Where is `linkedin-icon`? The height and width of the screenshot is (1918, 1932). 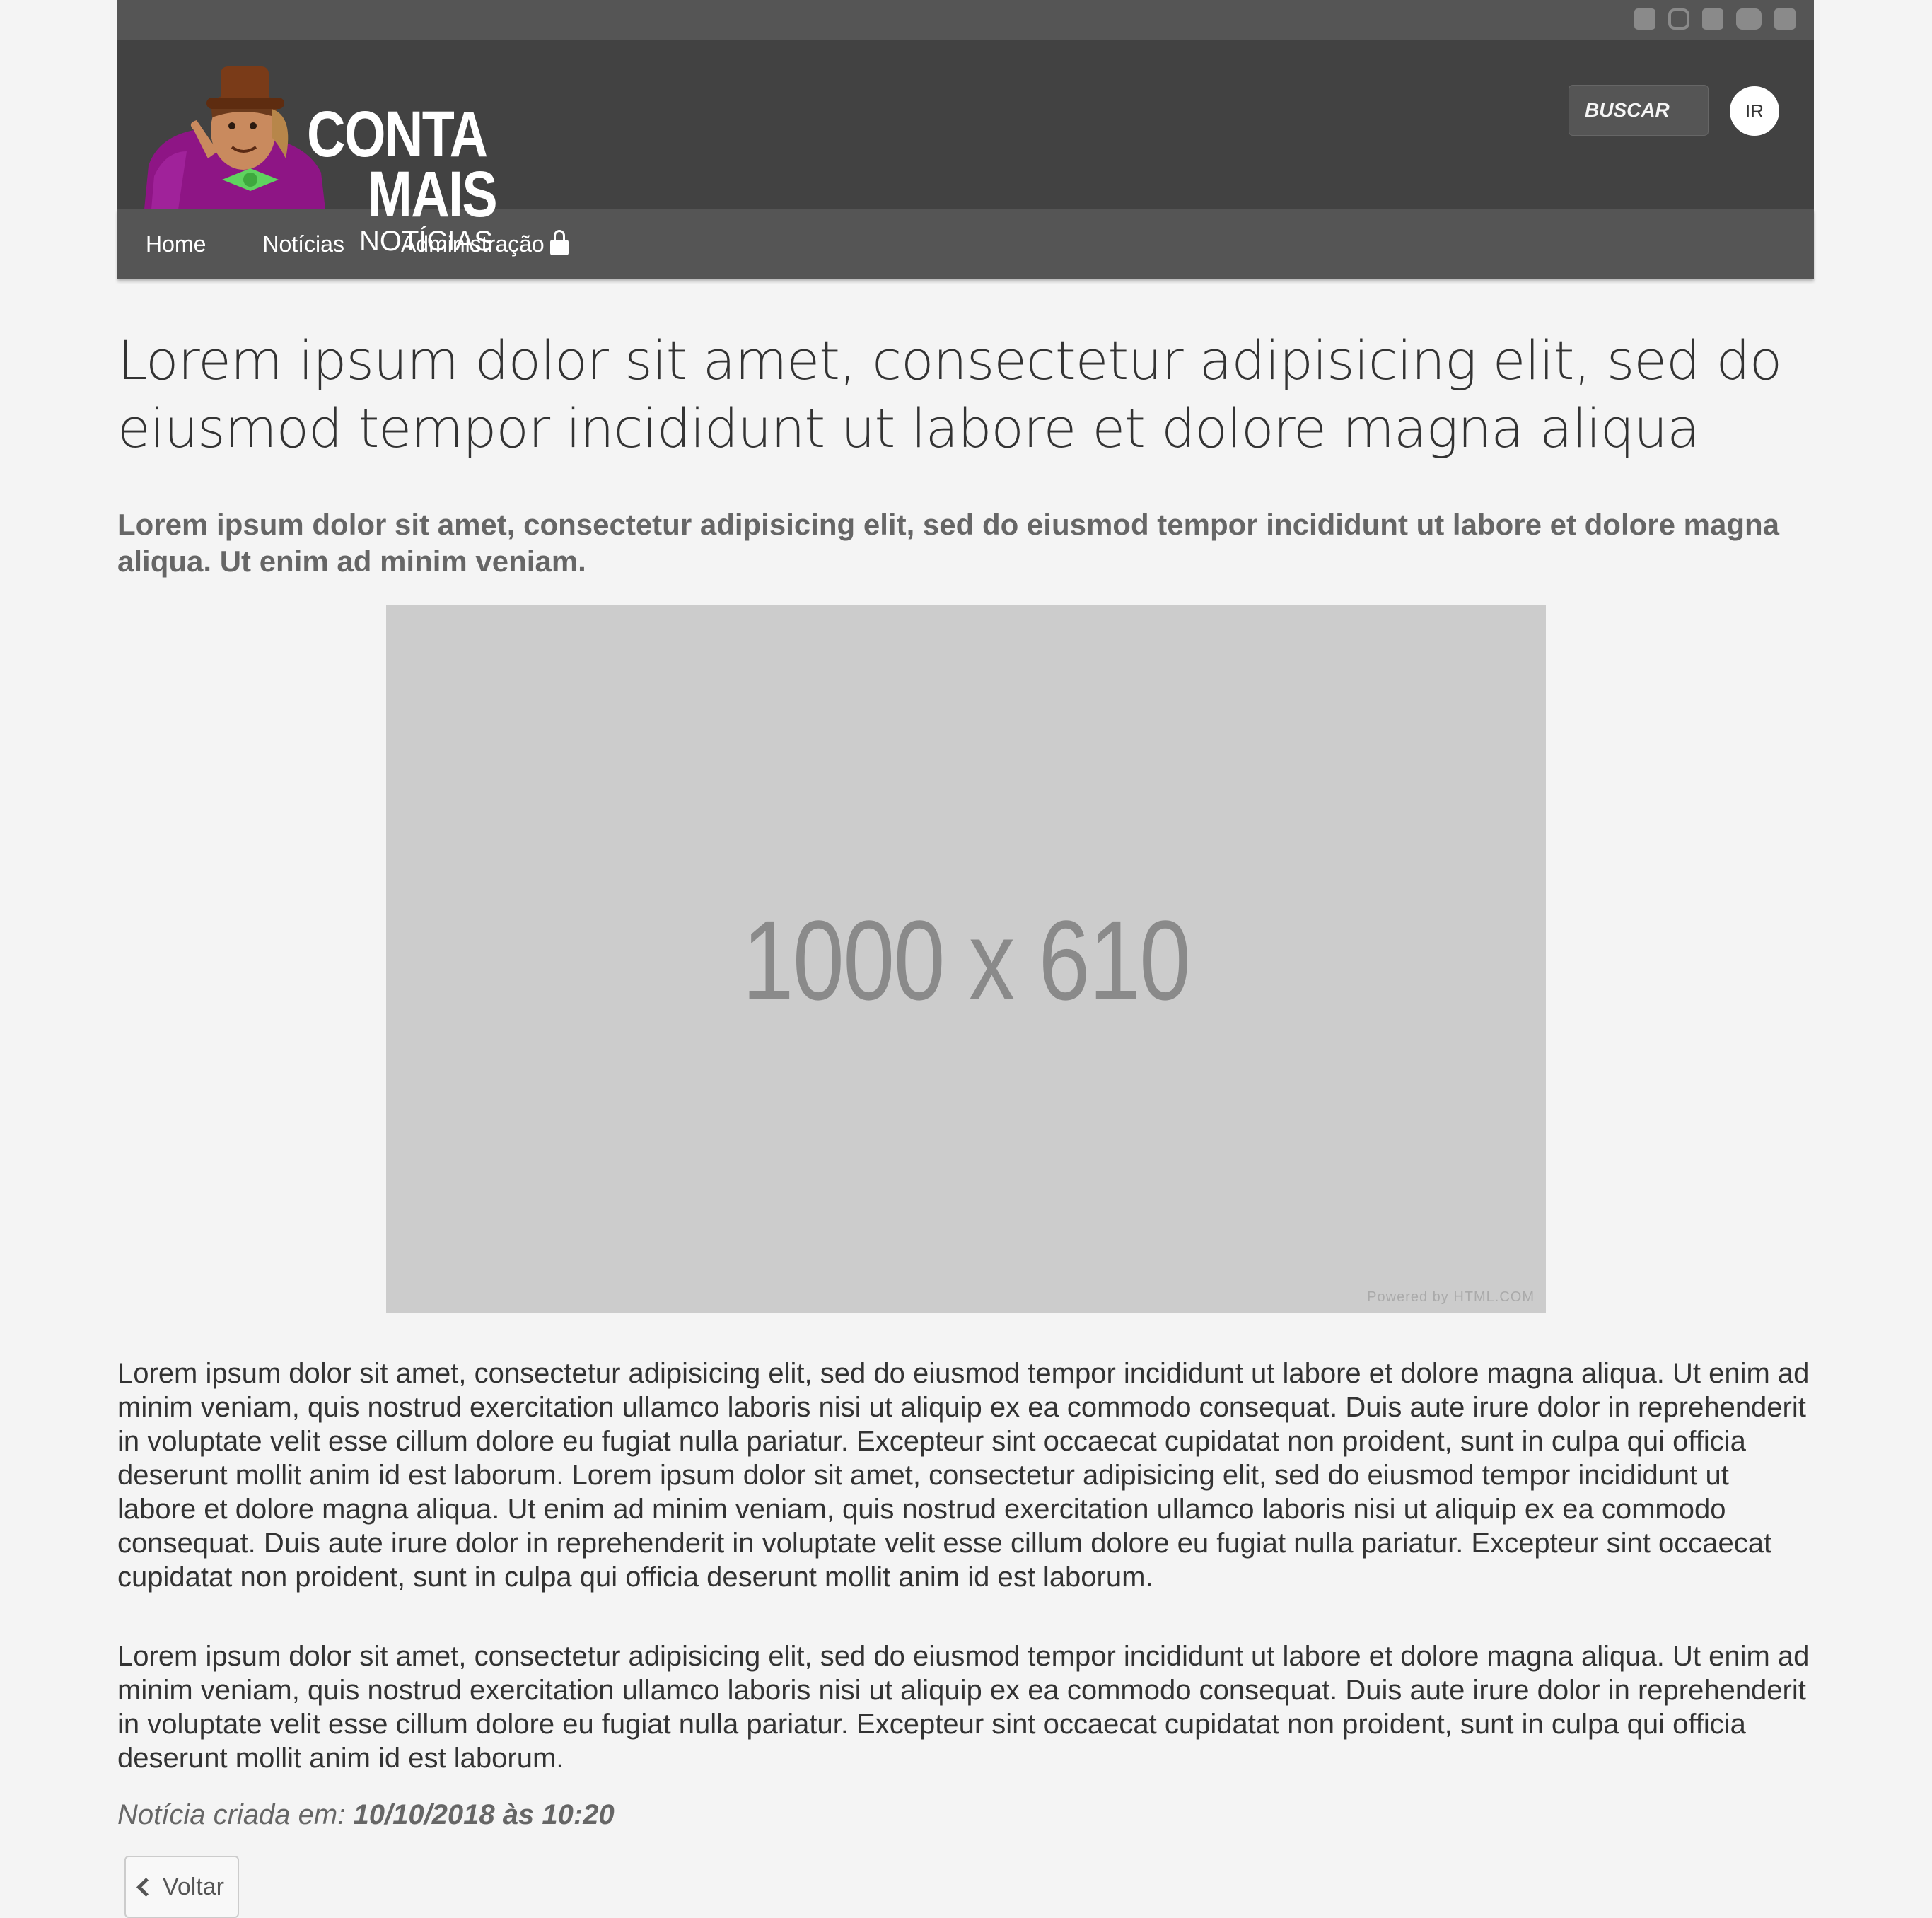
linkedin-icon is located at coordinates (1785, 19).